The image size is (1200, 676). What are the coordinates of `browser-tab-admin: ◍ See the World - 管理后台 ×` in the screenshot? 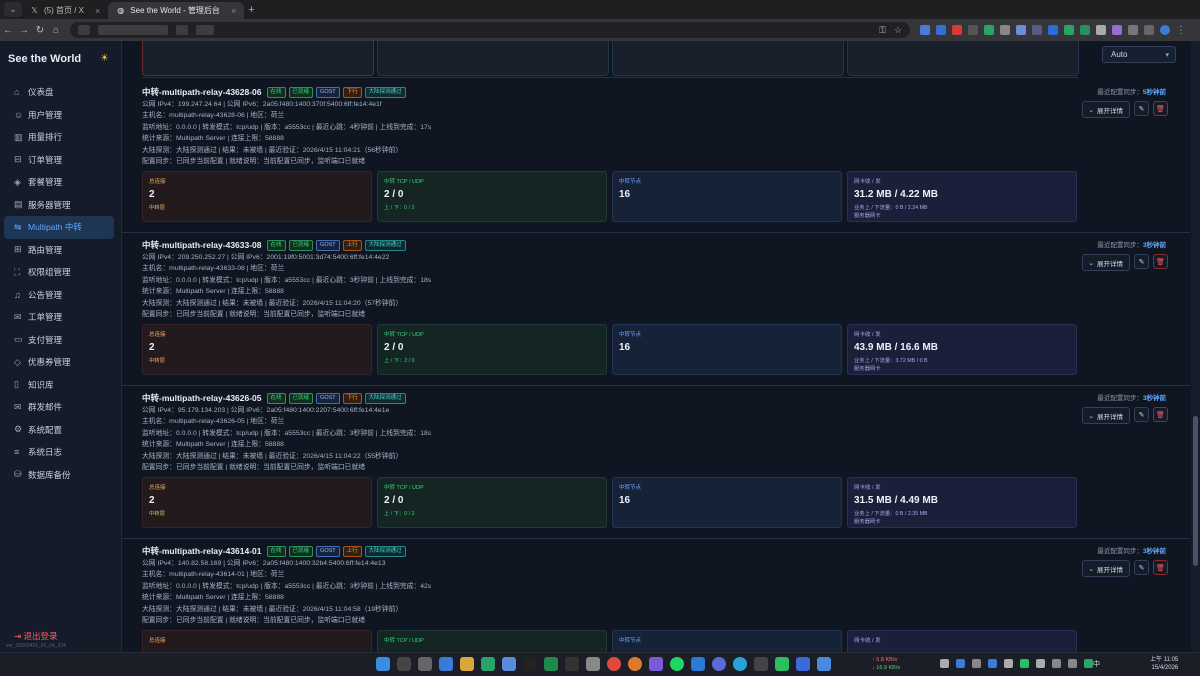 It's located at (176, 10).